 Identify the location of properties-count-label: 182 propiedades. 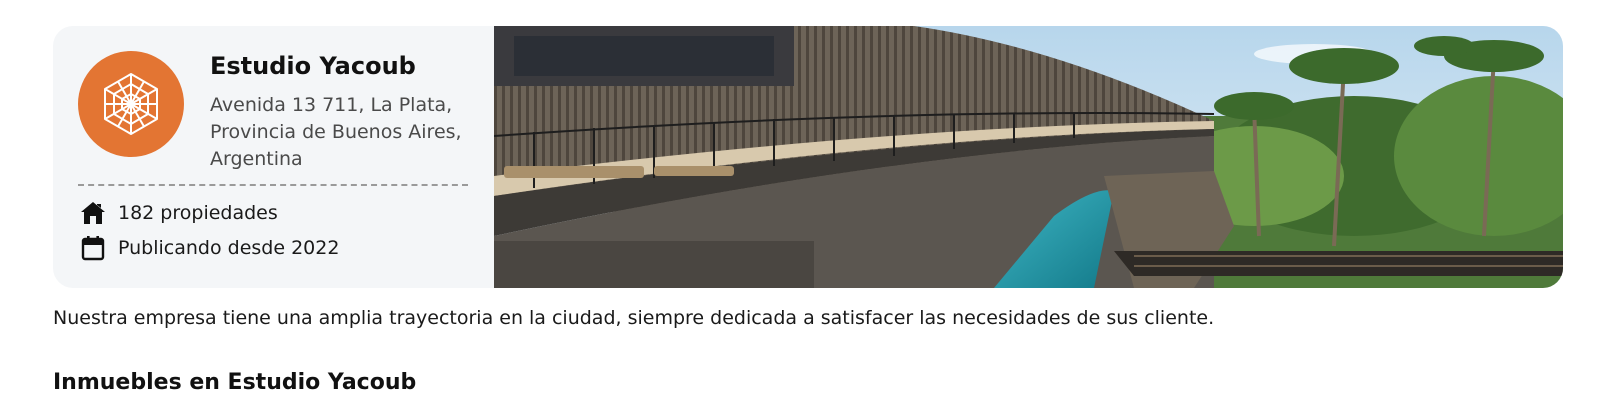
(198, 213).